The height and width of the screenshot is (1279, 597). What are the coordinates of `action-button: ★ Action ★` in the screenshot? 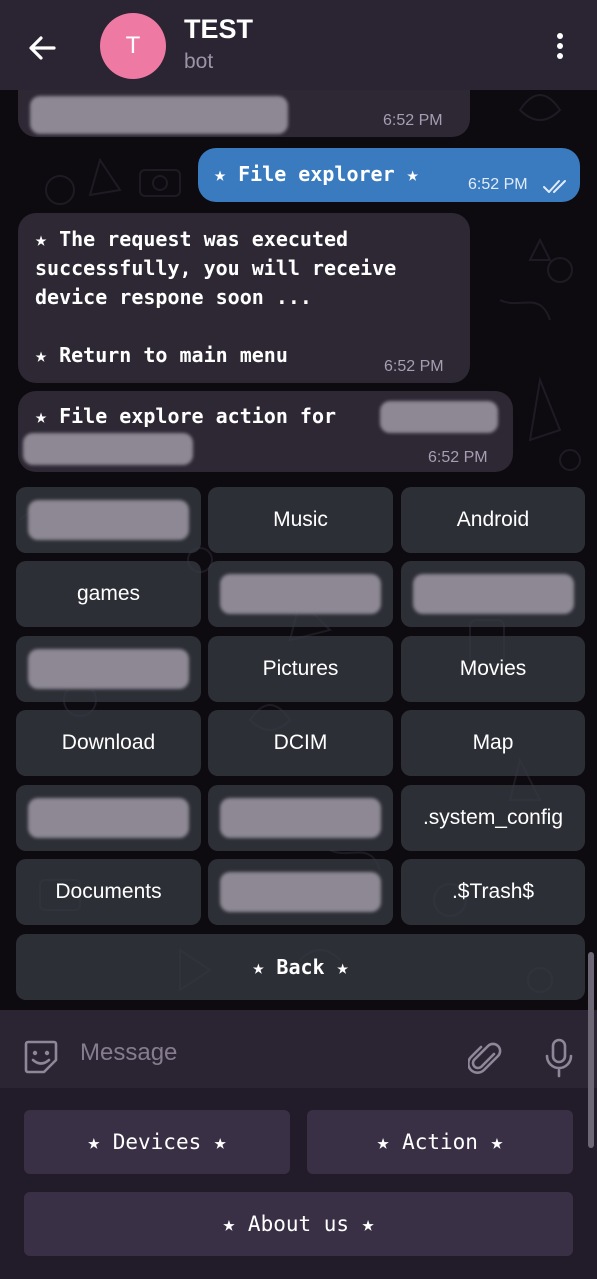 It's located at (440, 1142).